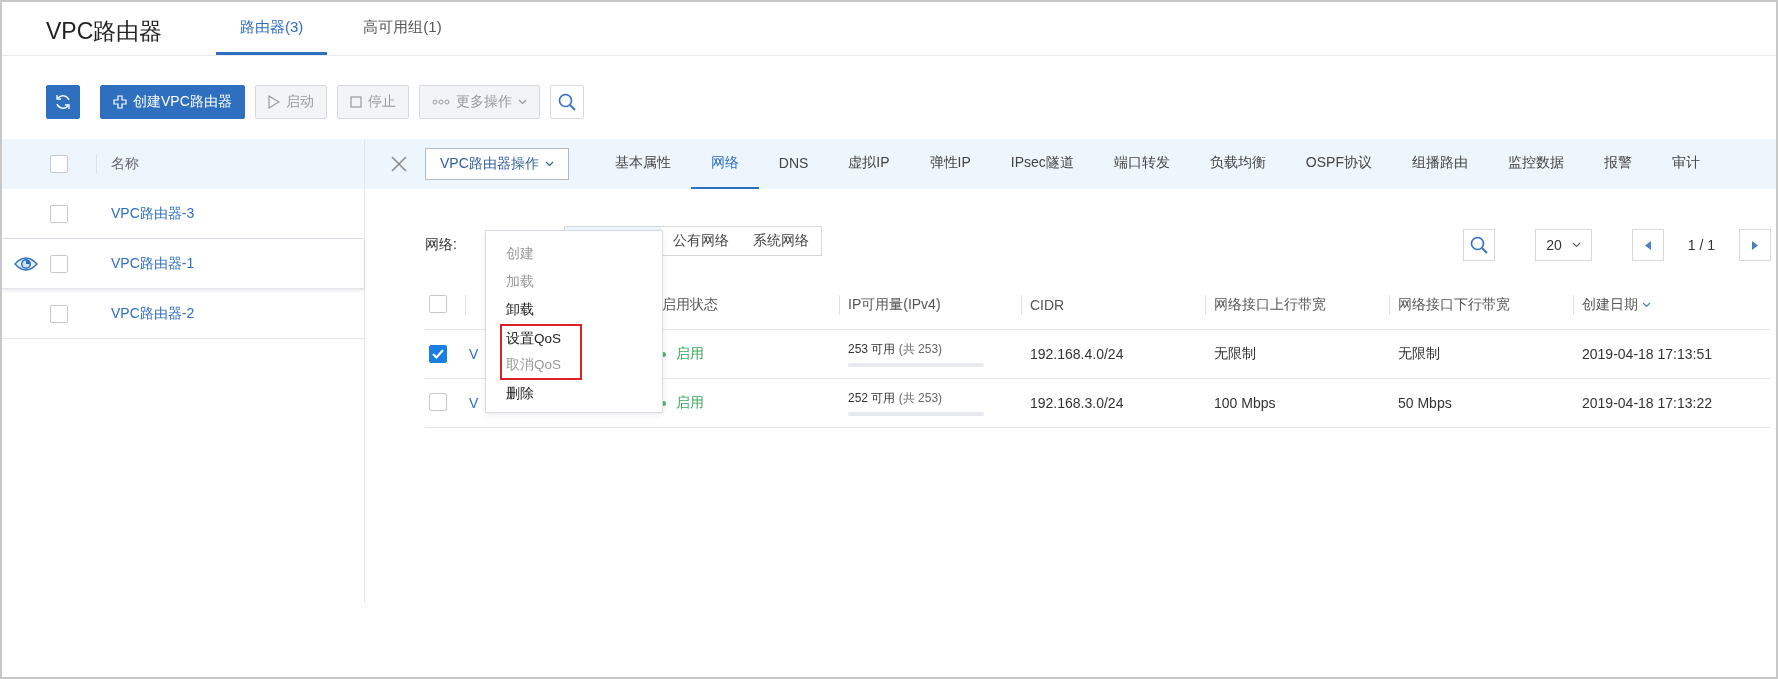  I want to click on tab: 高可用组(1), so click(402, 28).